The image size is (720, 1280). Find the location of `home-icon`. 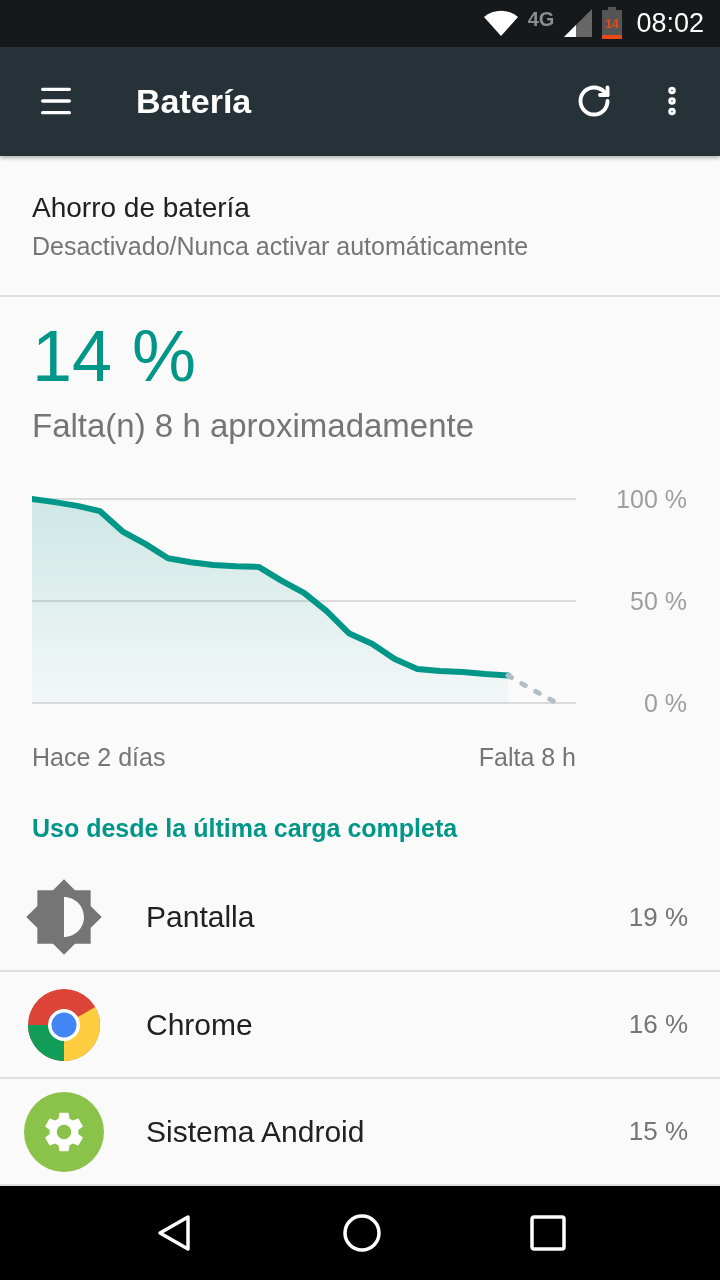

home-icon is located at coordinates (362, 1233).